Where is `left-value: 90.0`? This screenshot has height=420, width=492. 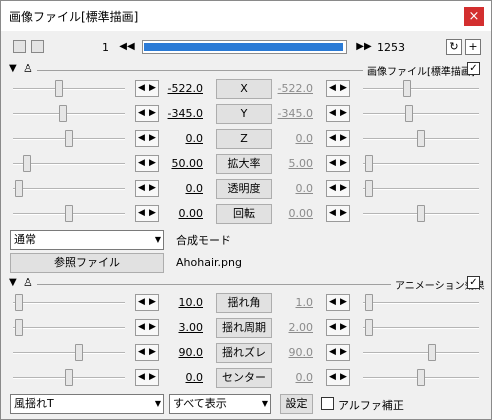 left-value: 90.0 is located at coordinates (183, 352).